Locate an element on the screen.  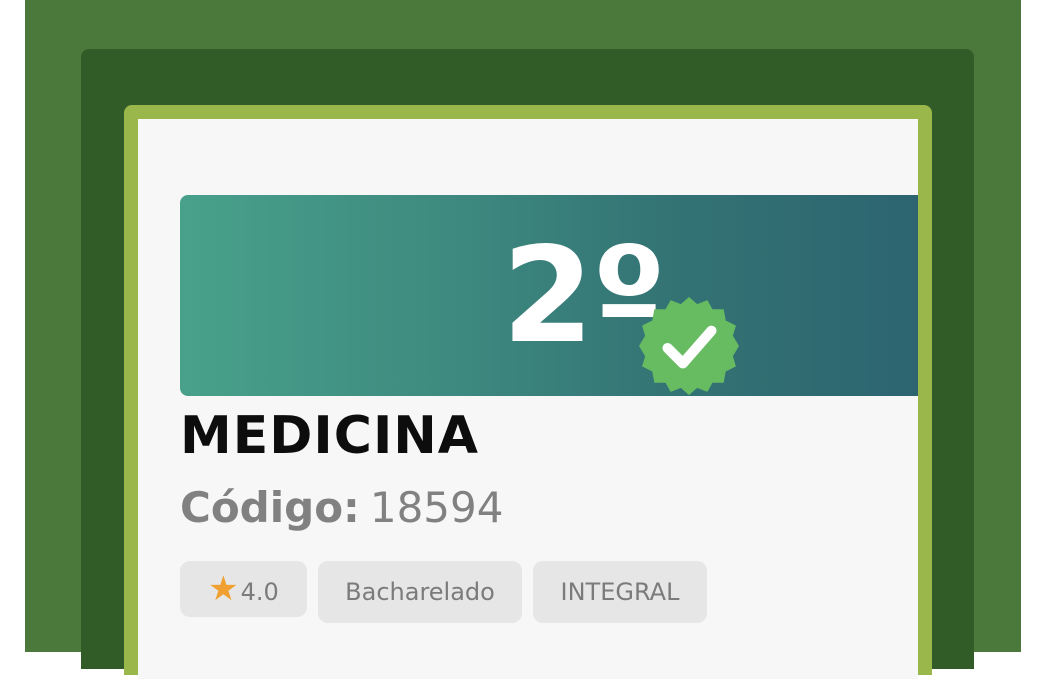
course-name: MEDICINA is located at coordinates (330, 436).